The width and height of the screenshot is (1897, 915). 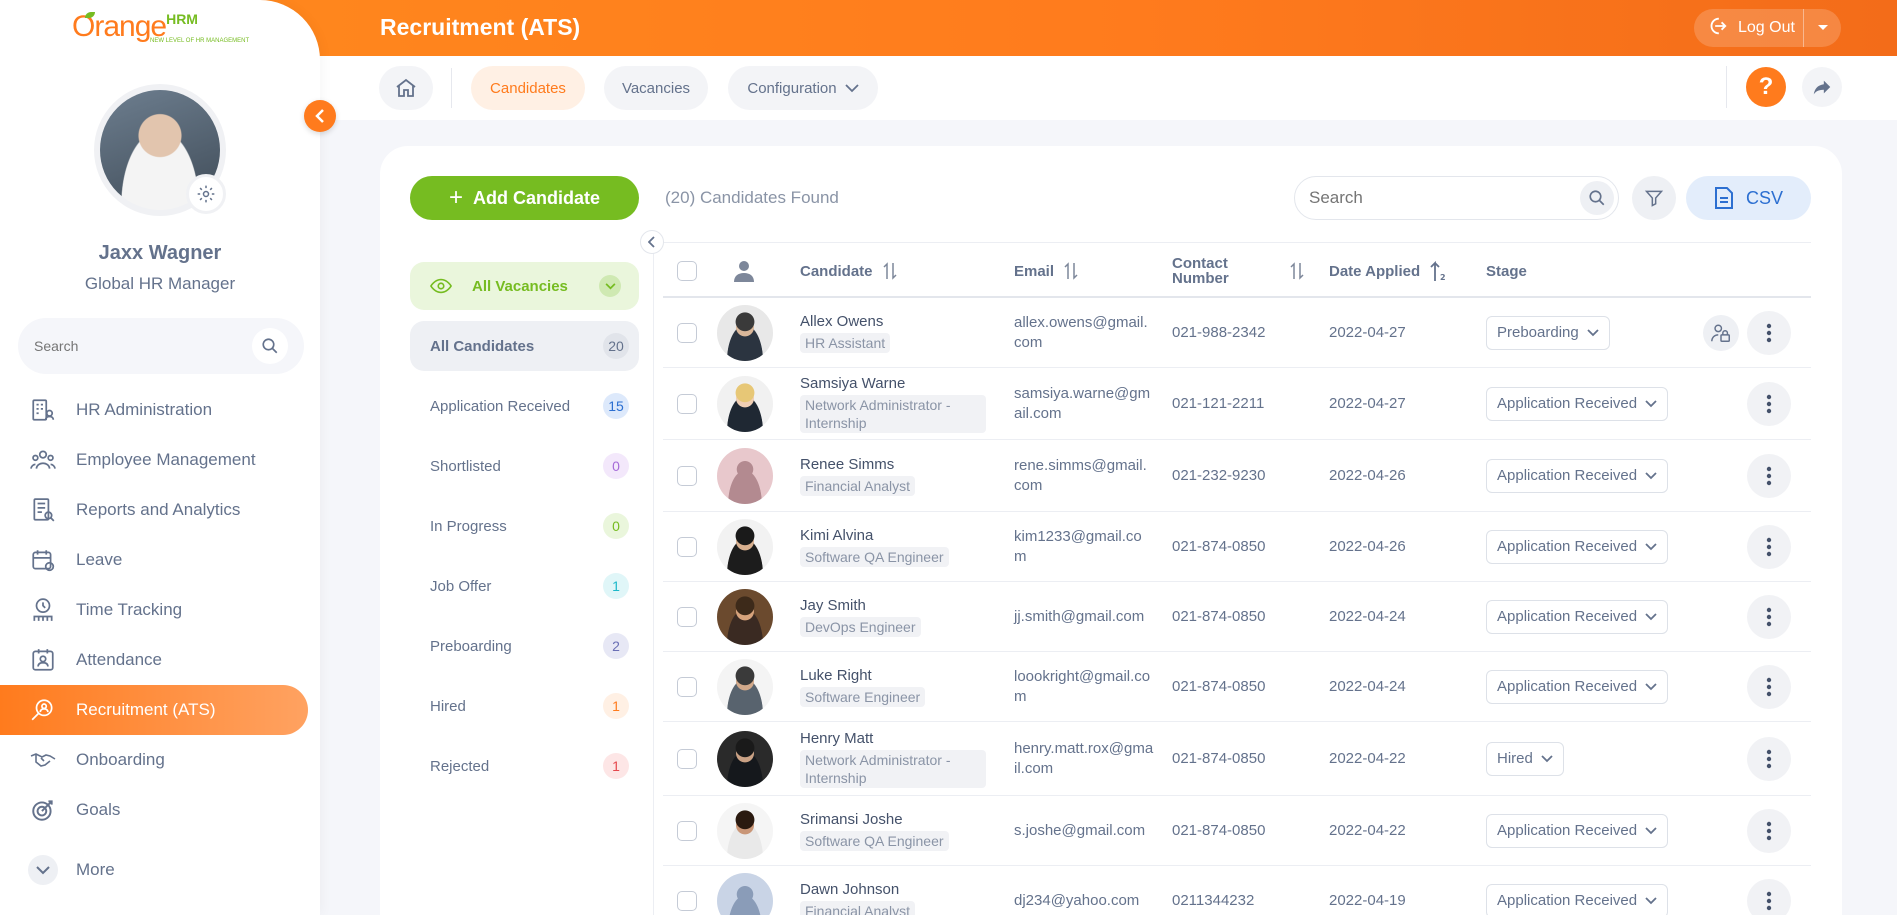 What do you see at coordinates (480, 27) in the screenshot?
I see `page-title: Recruitment (ATS)` at bounding box center [480, 27].